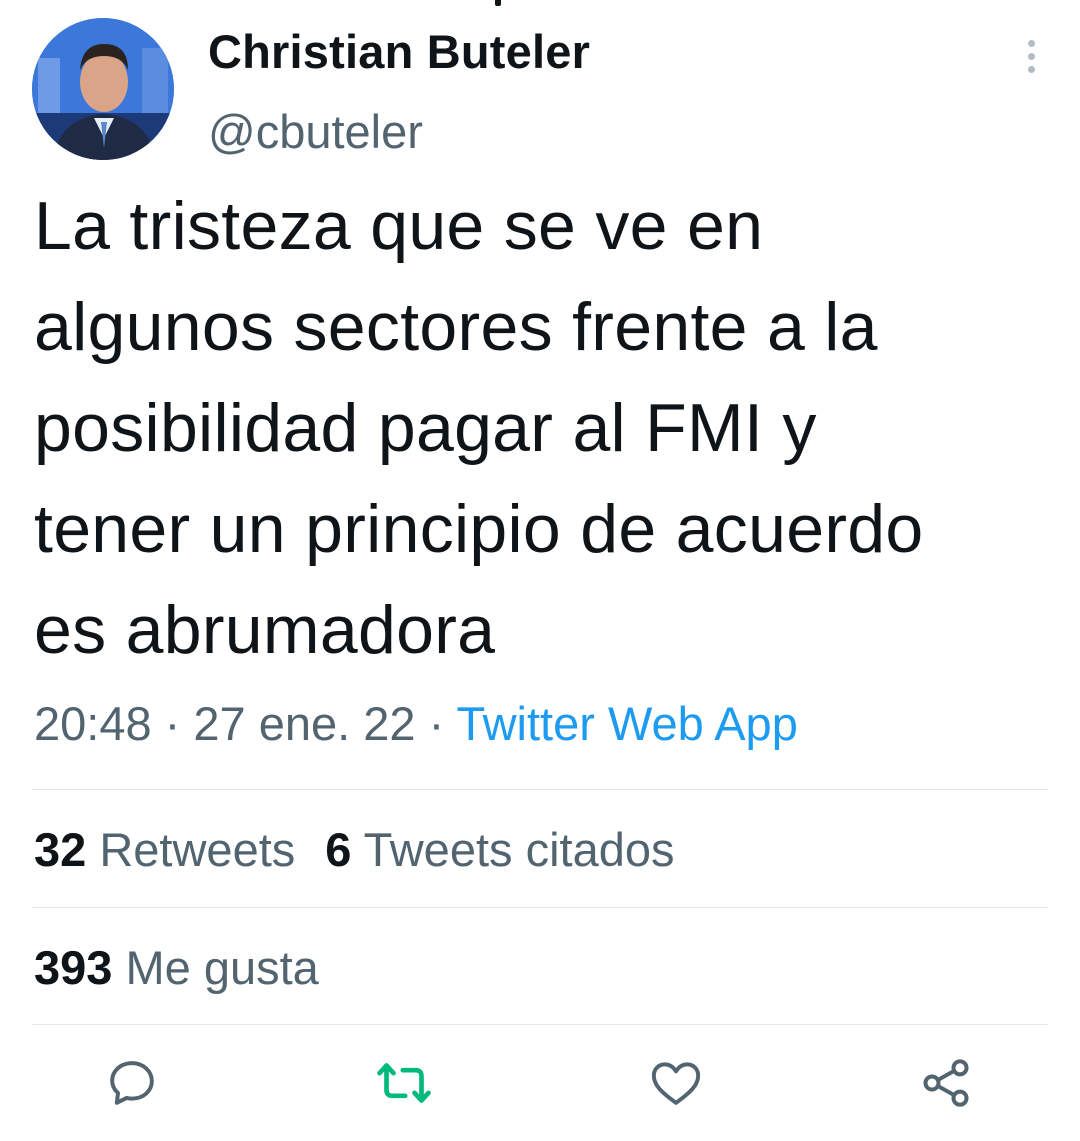 The image size is (1080, 1141). I want to click on reply-button, so click(136, 1087).